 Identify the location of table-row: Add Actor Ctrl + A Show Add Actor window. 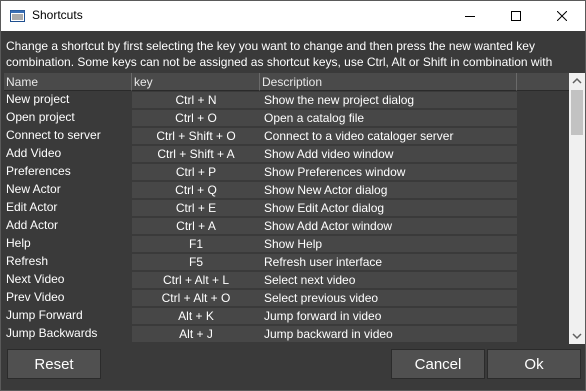
(286, 226).